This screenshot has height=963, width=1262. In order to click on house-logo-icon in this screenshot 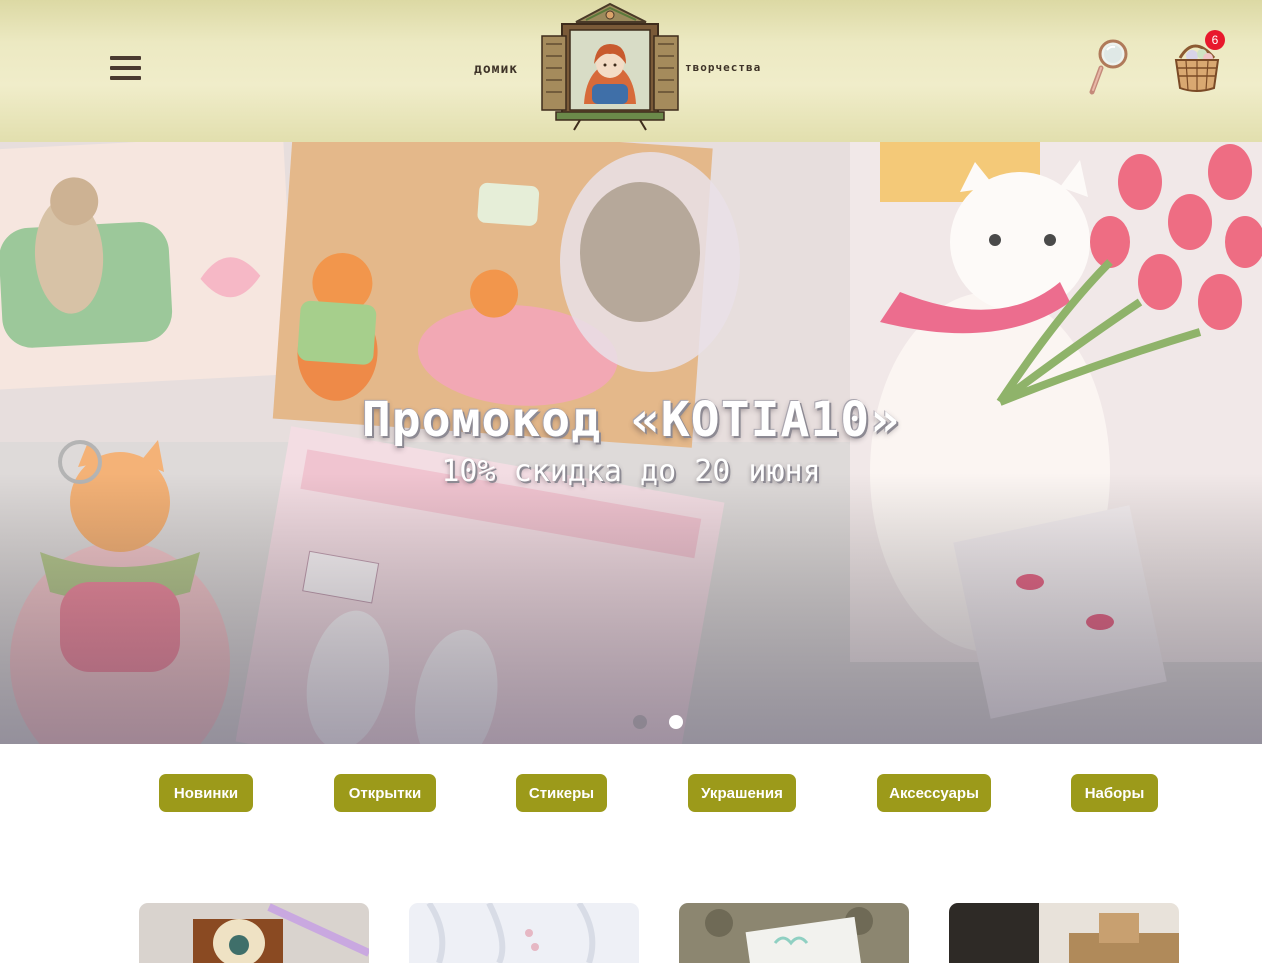, I will do `click(610, 66)`.